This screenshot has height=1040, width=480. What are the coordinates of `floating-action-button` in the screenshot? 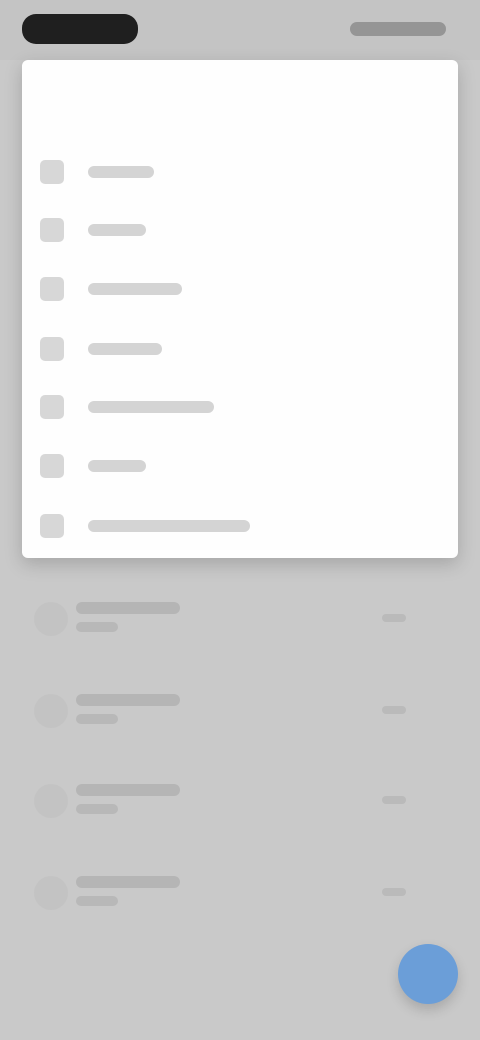 It's located at (428, 974).